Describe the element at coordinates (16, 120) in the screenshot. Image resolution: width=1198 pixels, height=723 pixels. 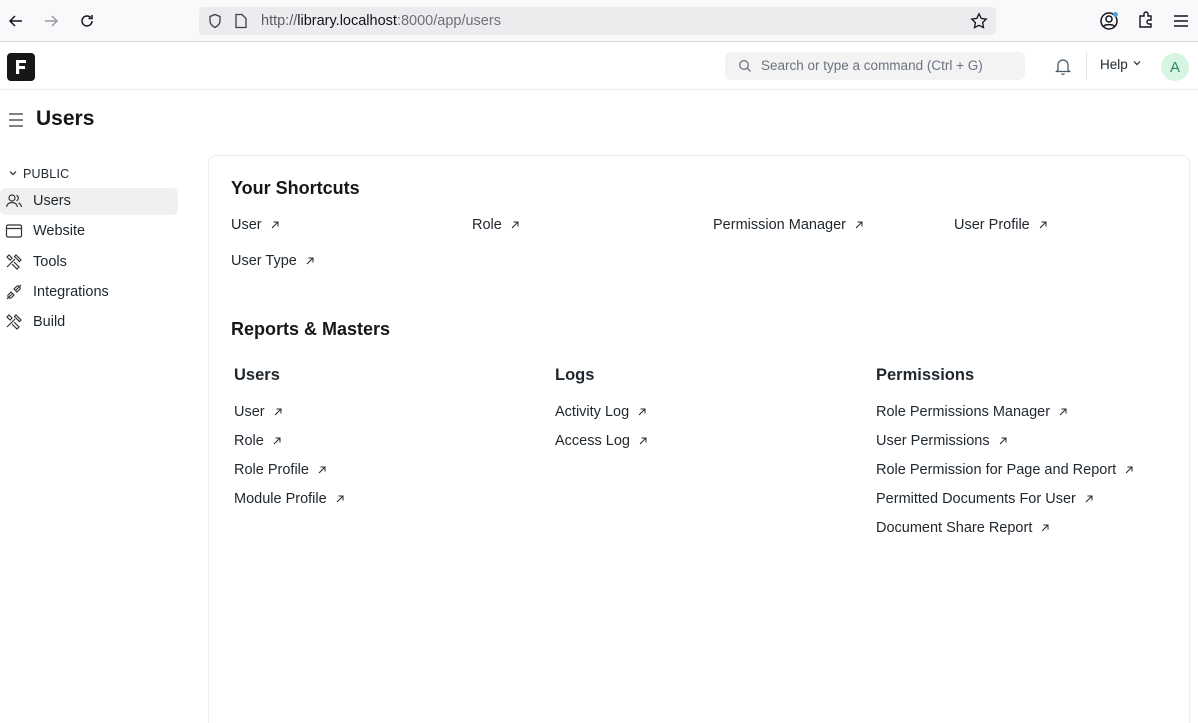
I see `sidebar-toggle-icon` at that location.